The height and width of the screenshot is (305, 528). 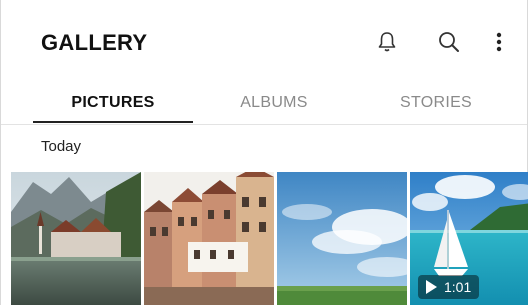 What do you see at coordinates (113, 122) in the screenshot?
I see `active-tab-indicator` at bounding box center [113, 122].